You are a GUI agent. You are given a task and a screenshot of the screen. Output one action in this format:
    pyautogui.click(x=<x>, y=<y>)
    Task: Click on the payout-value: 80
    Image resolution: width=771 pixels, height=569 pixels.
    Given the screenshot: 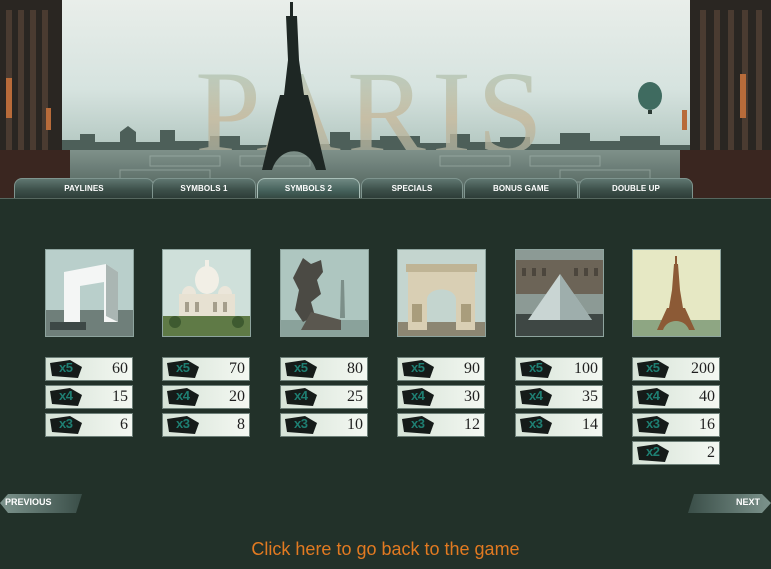 What is the action you would take?
    pyautogui.click(x=355, y=368)
    